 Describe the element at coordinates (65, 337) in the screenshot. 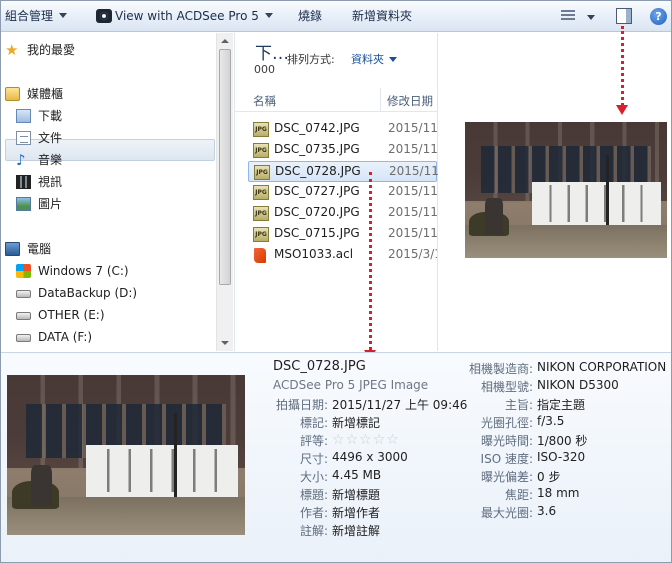

I see `drive-label: DATA (F:)` at that location.